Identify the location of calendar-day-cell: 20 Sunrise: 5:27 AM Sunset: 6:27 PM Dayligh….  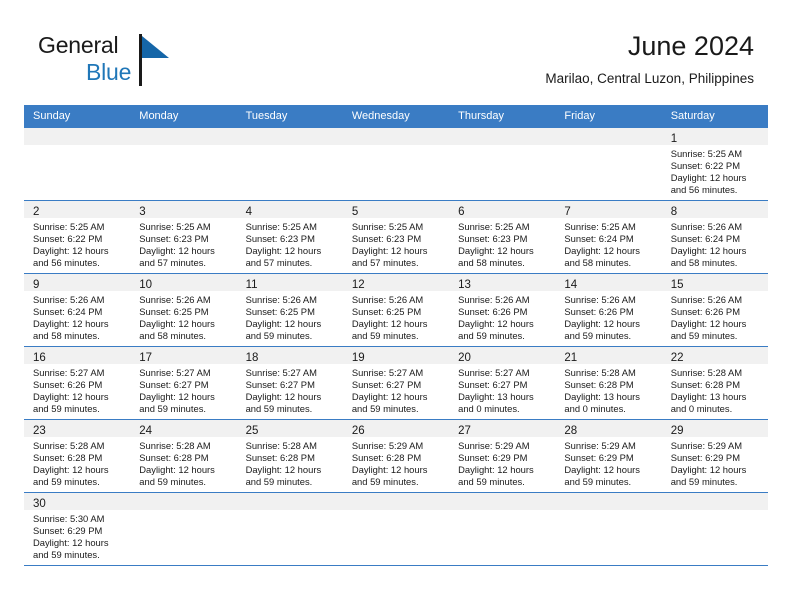
(502, 383).